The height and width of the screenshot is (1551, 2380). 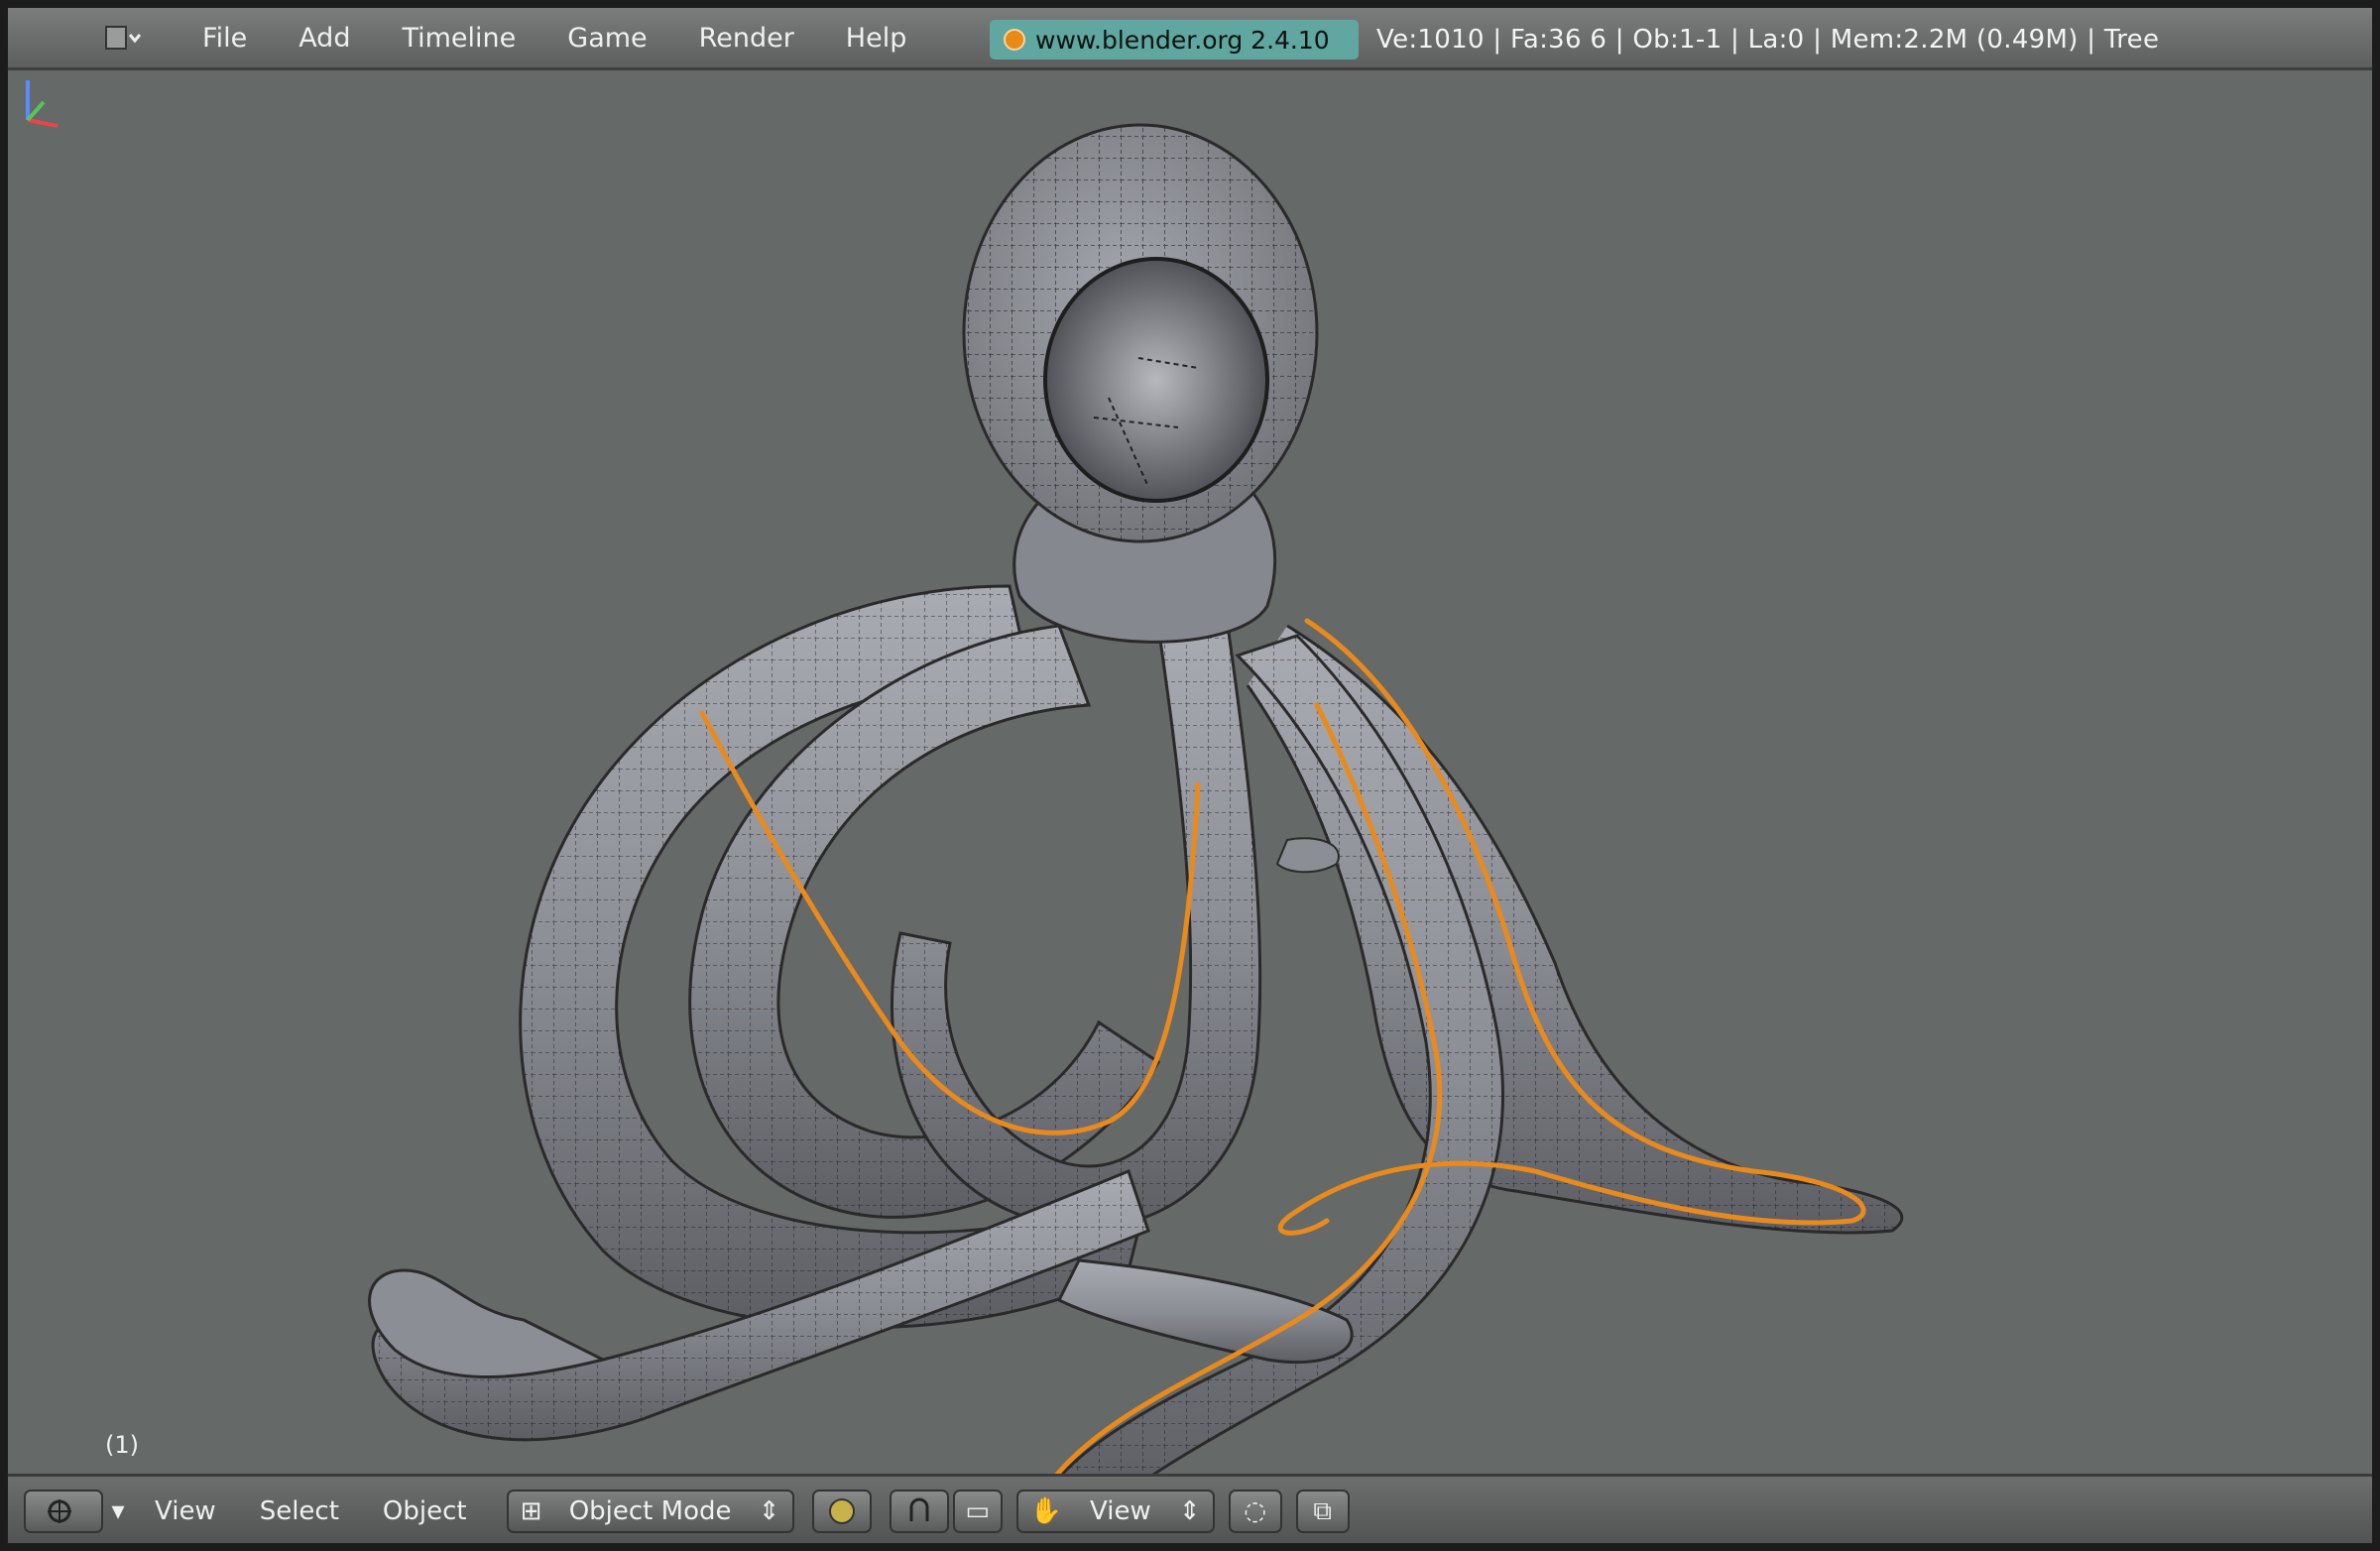 I want to click on pivot-button, so click(x=919, y=1511).